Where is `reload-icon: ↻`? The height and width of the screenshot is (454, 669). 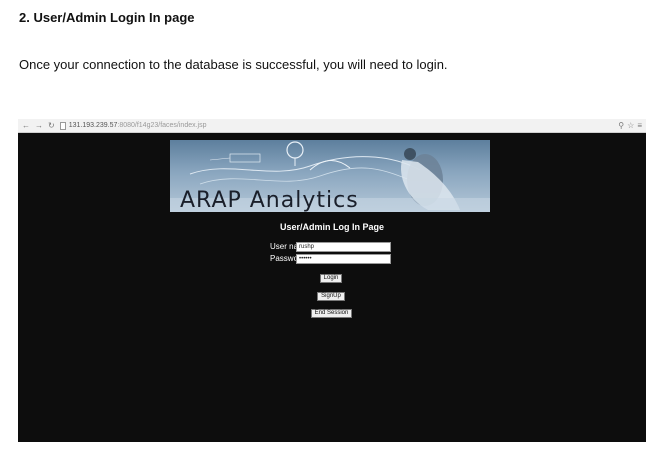 reload-icon: ↻ is located at coordinates (51, 125).